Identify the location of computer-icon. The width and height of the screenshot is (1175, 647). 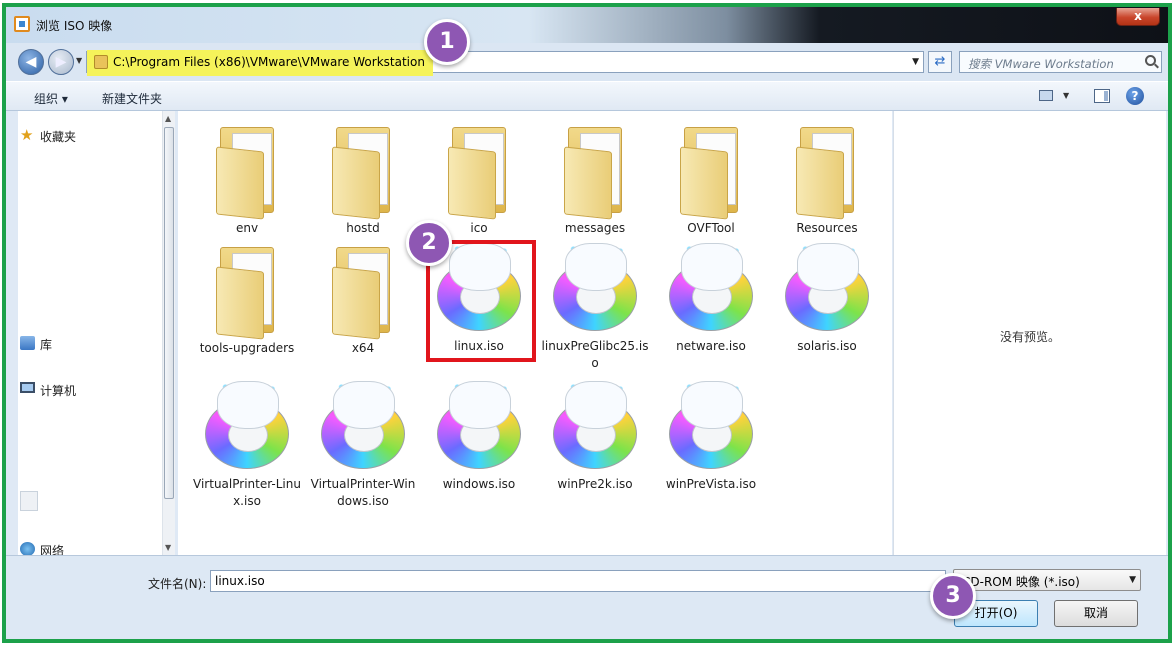
(27, 387).